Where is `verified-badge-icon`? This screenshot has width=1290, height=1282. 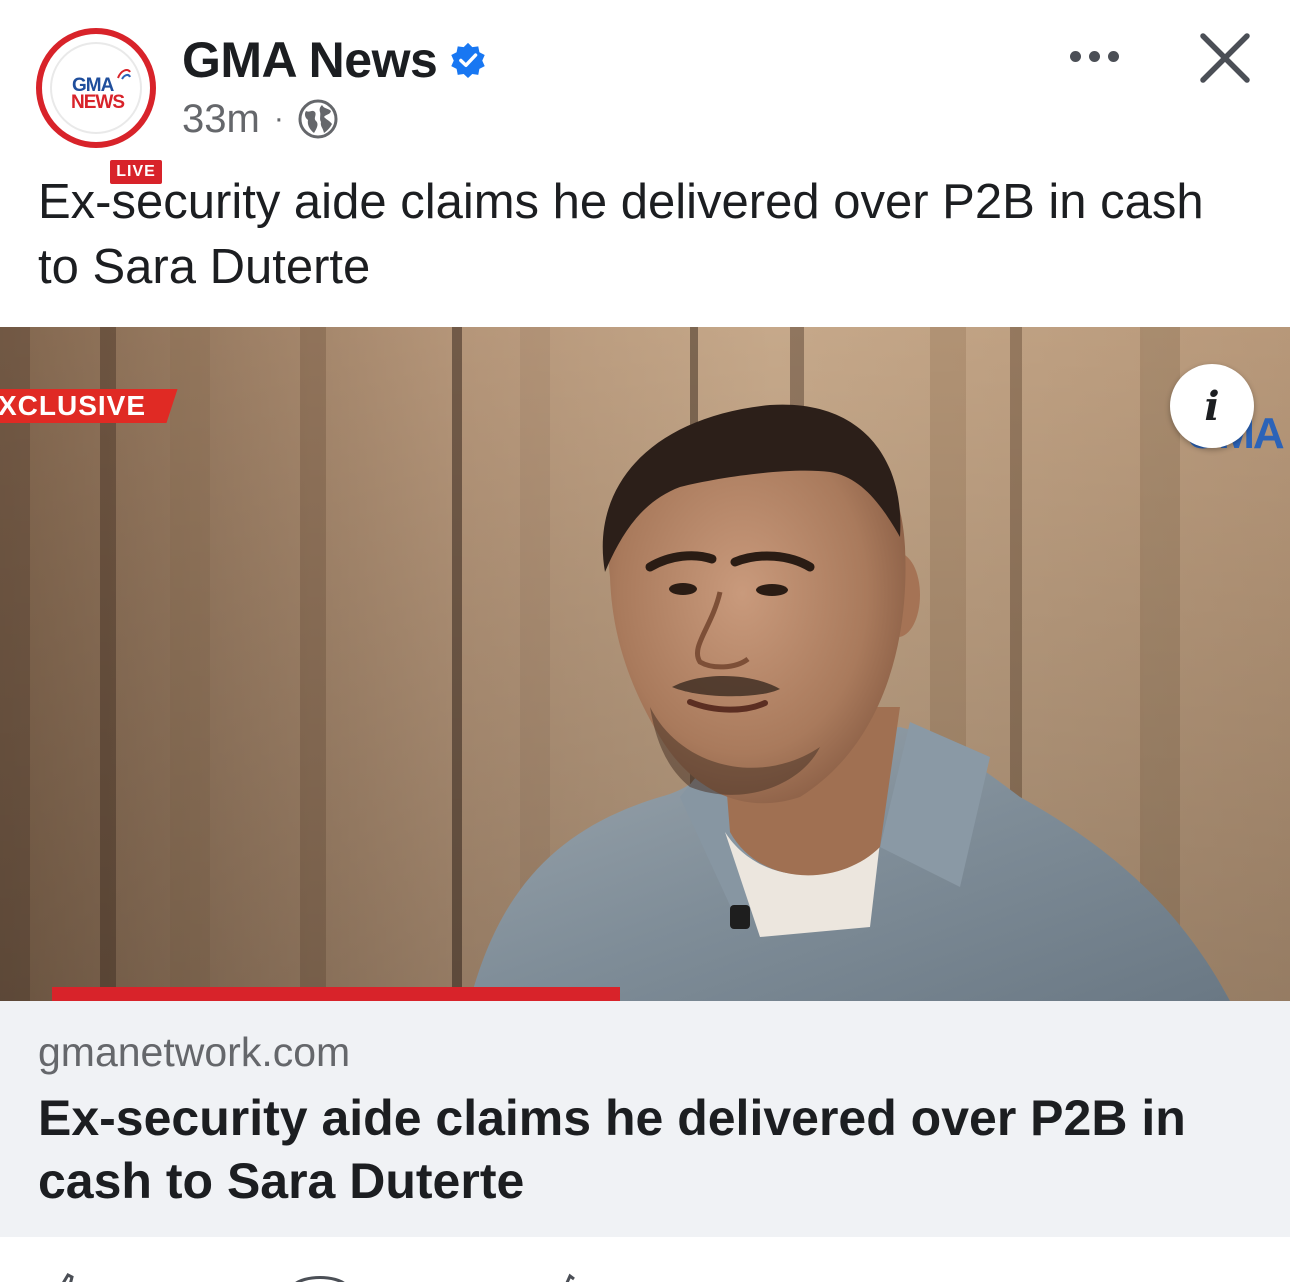
verified-badge-icon is located at coordinates (468, 60).